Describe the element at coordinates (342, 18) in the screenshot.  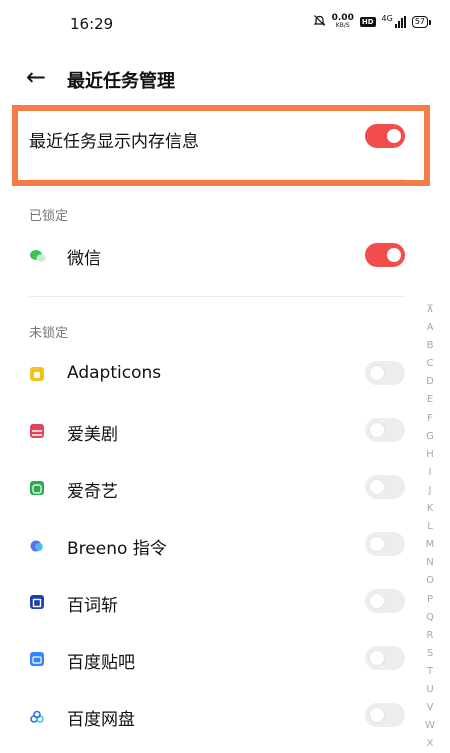
I see `net-speed-value: 0.00` at that location.